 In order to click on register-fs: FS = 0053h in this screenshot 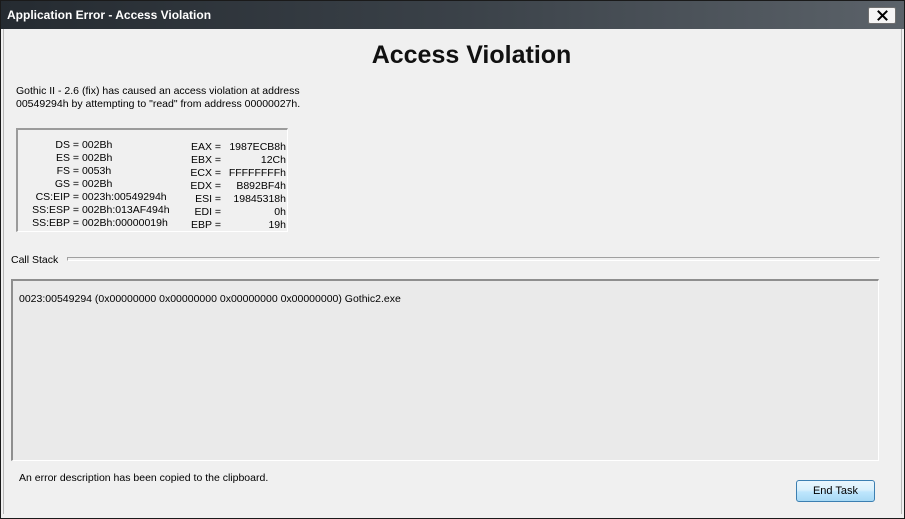, I will do `click(99, 171)`.